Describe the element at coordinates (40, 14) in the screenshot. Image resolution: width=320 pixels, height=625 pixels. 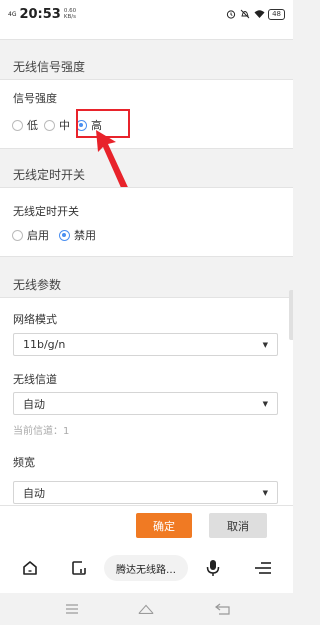
I see `status-time: 20:53` at that location.